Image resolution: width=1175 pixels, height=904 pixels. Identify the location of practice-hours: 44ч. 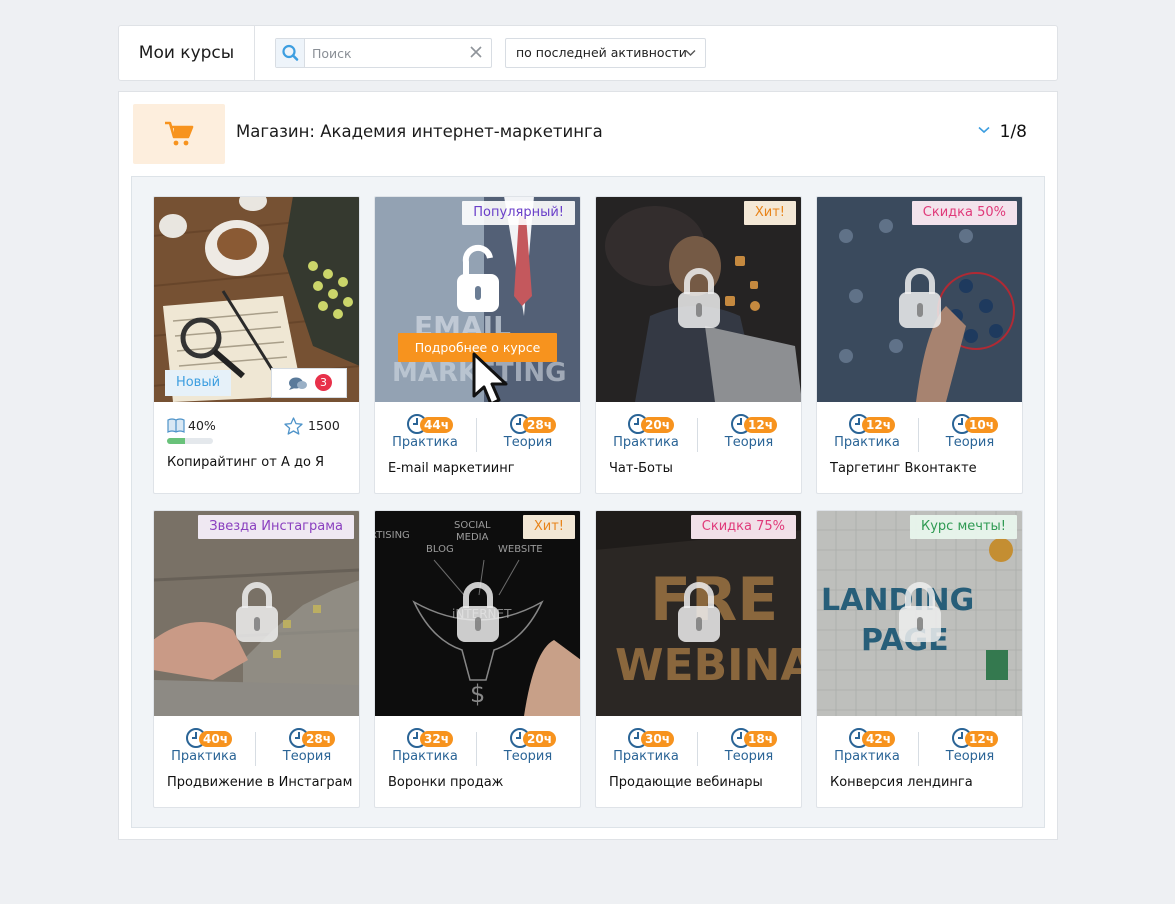
(436, 425).